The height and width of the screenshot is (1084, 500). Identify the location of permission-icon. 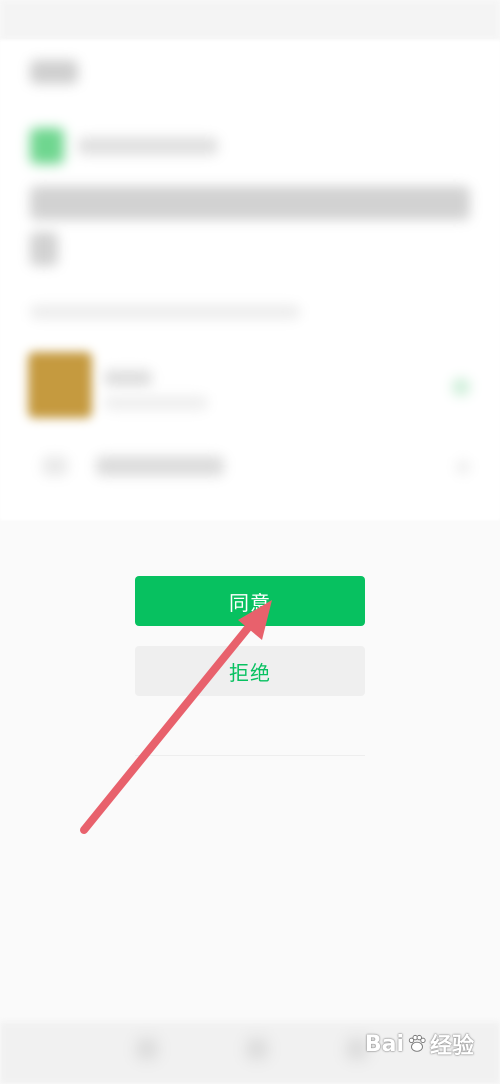
(55, 466).